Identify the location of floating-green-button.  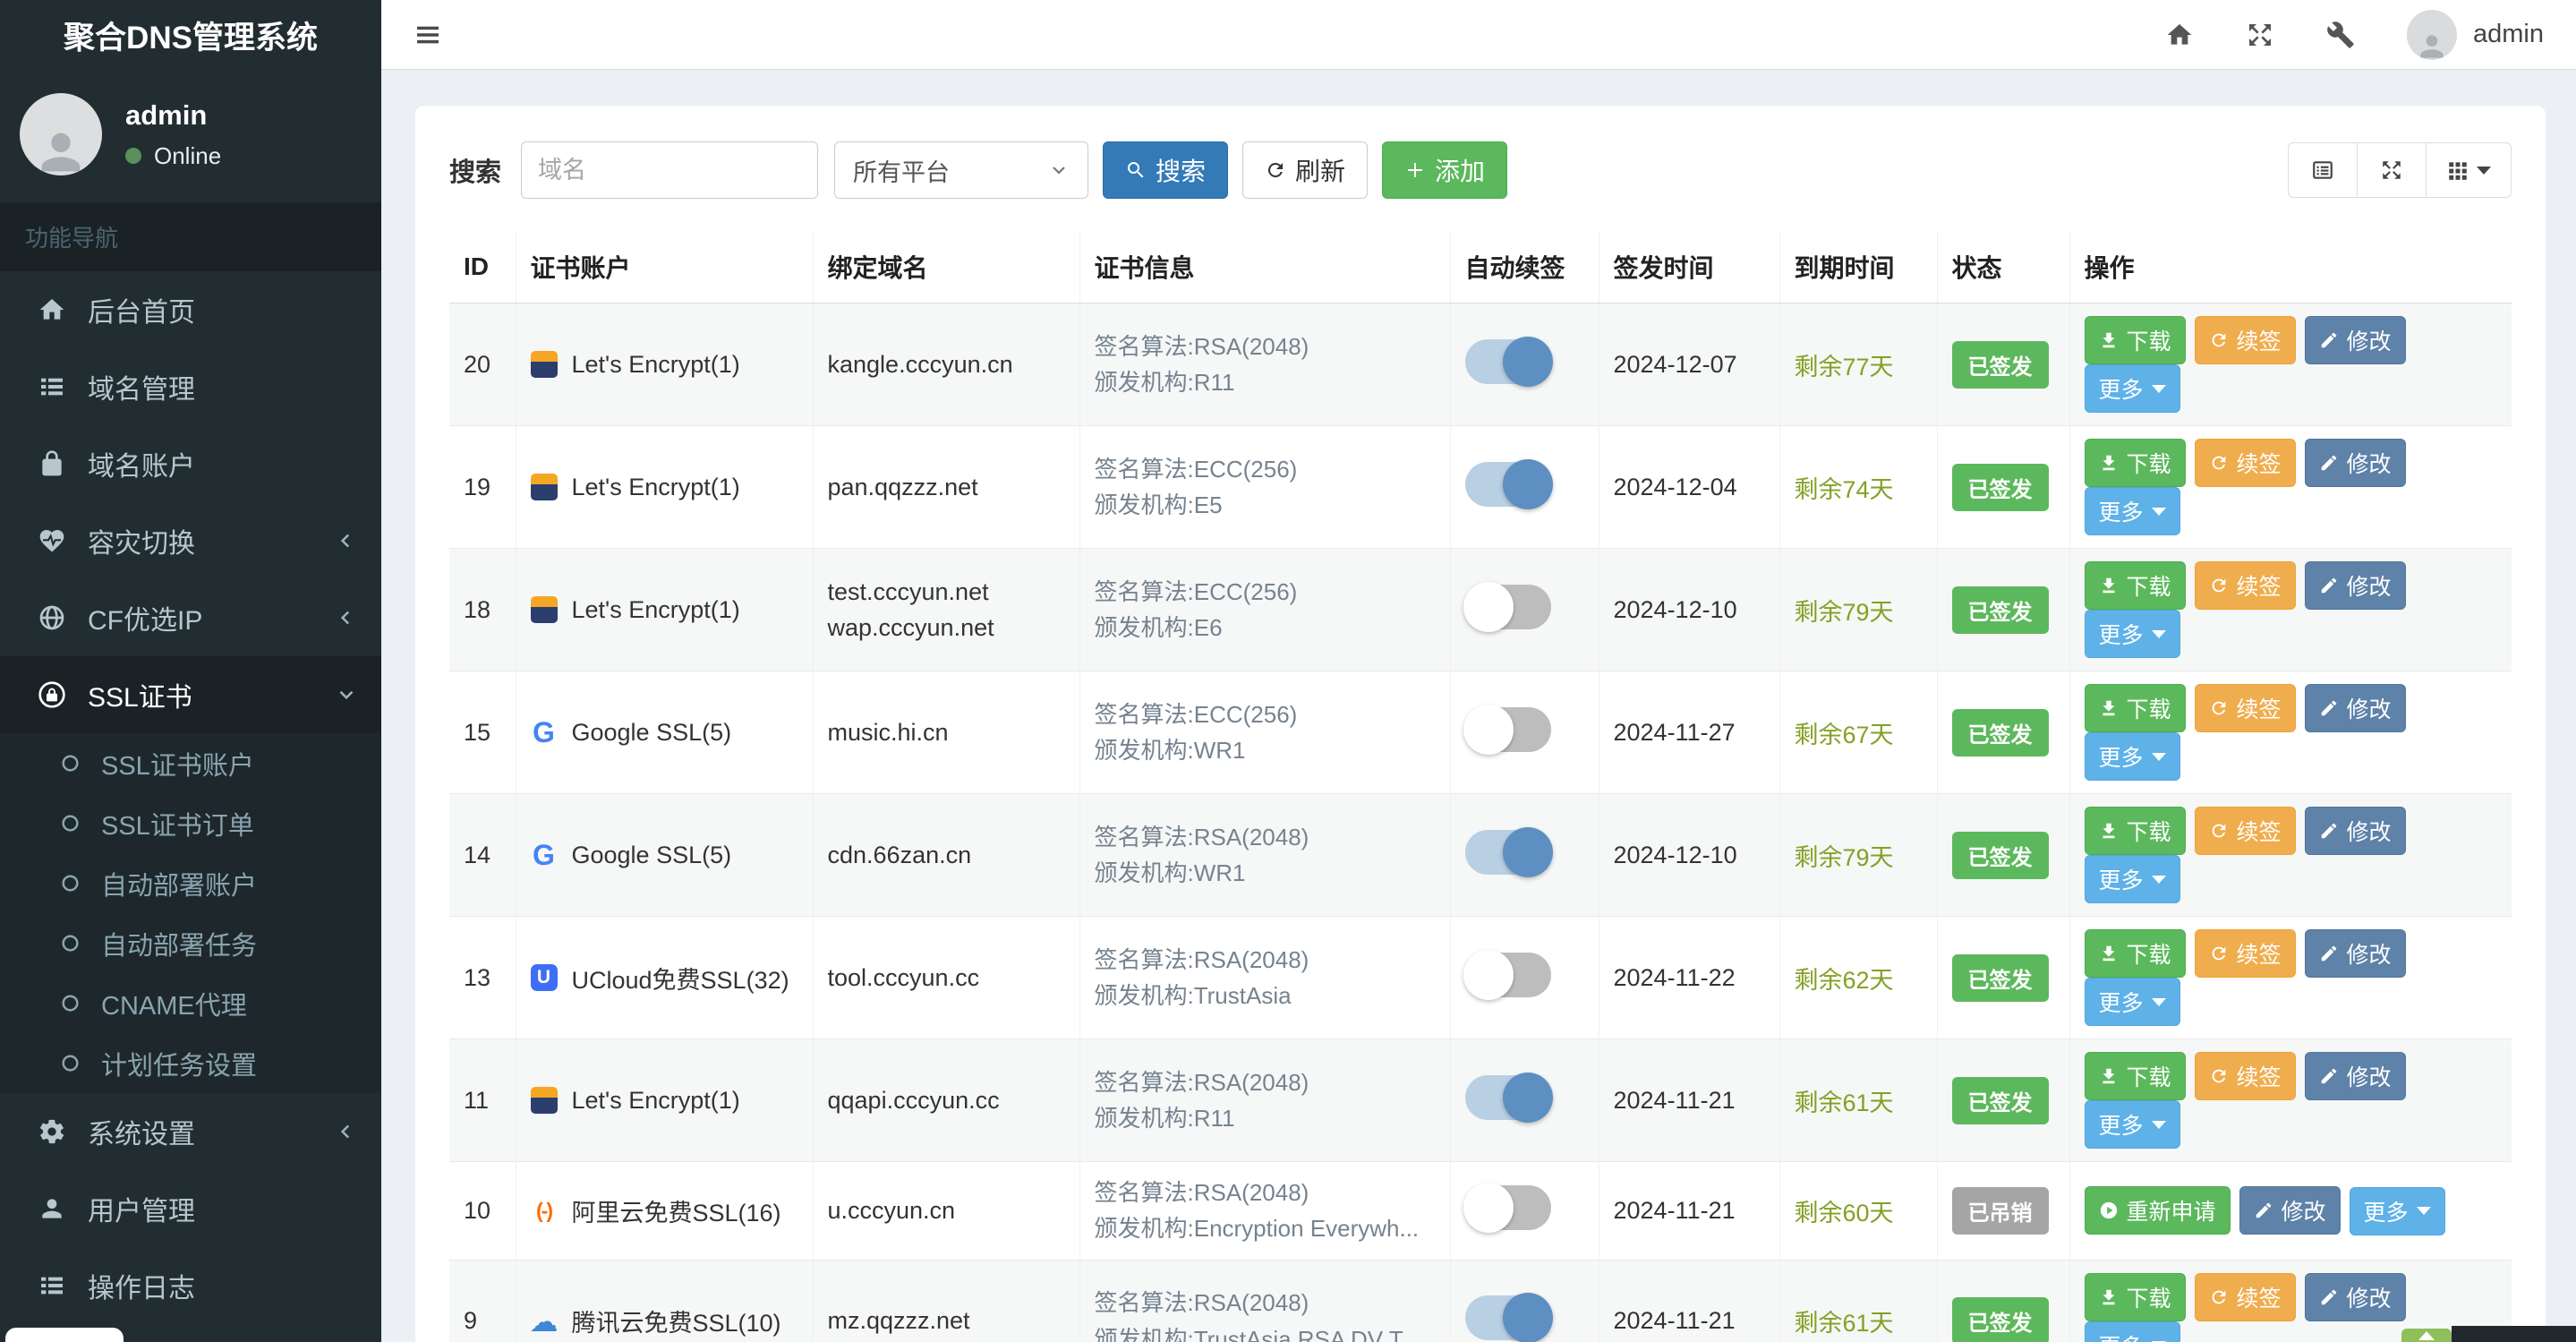
(2426, 1335).